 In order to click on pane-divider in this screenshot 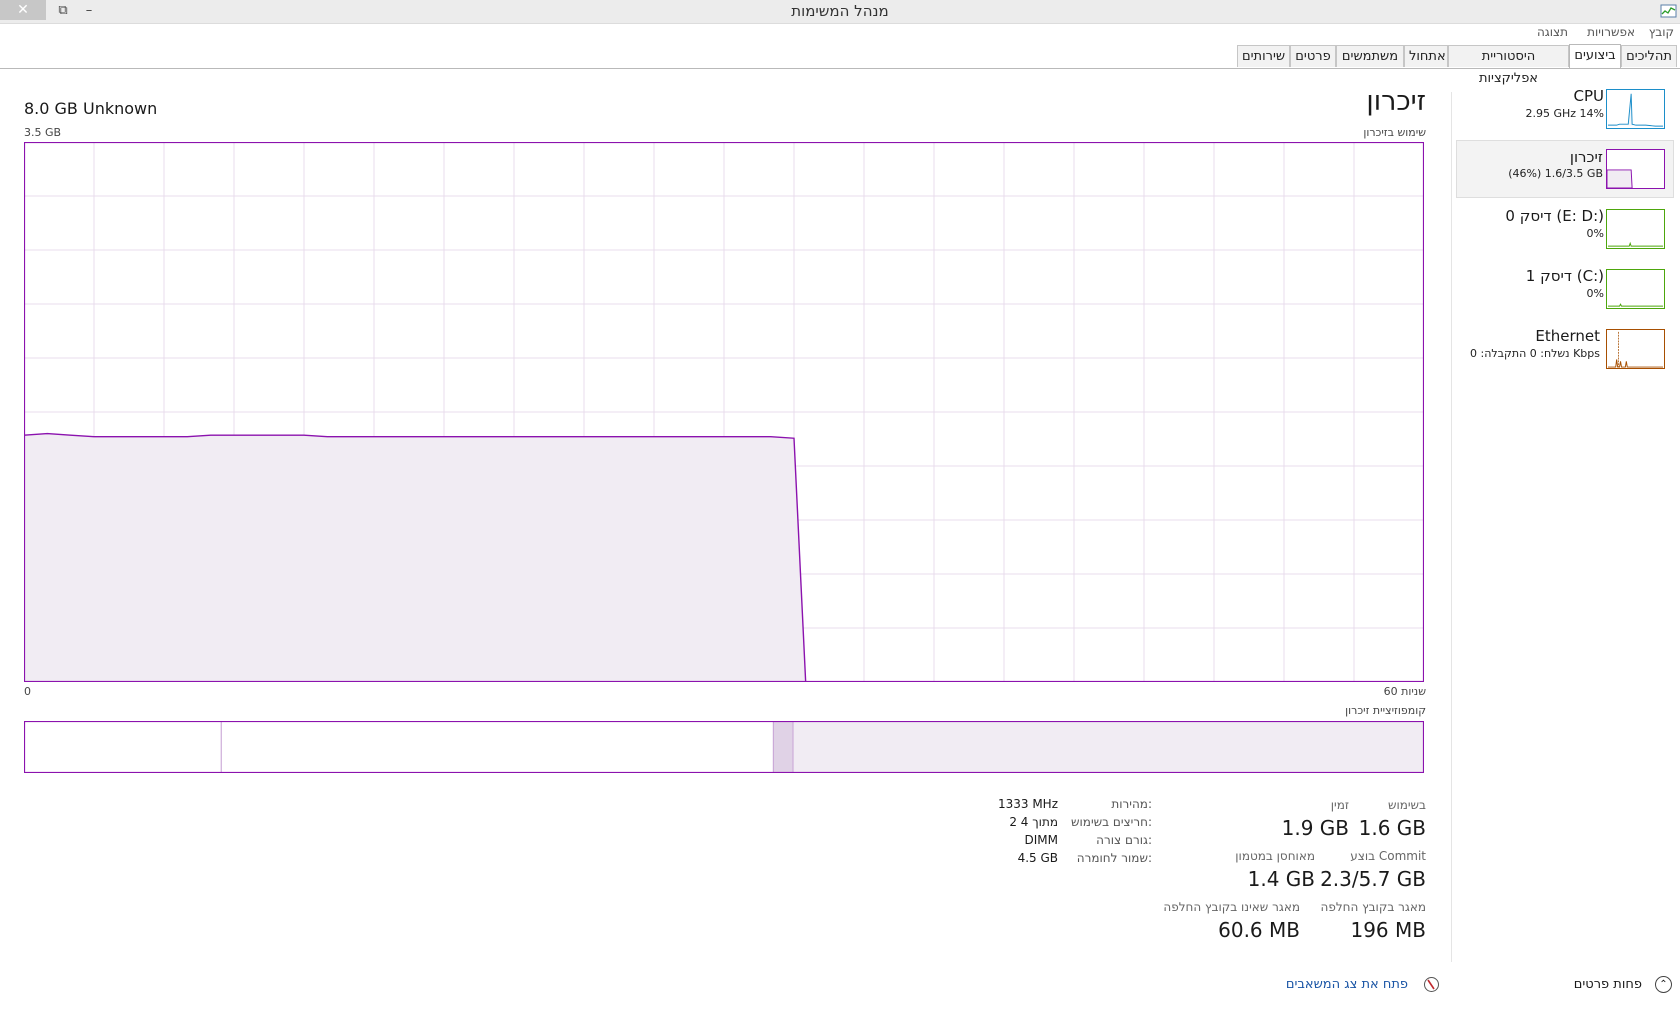, I will do `click(1451, 527)`.